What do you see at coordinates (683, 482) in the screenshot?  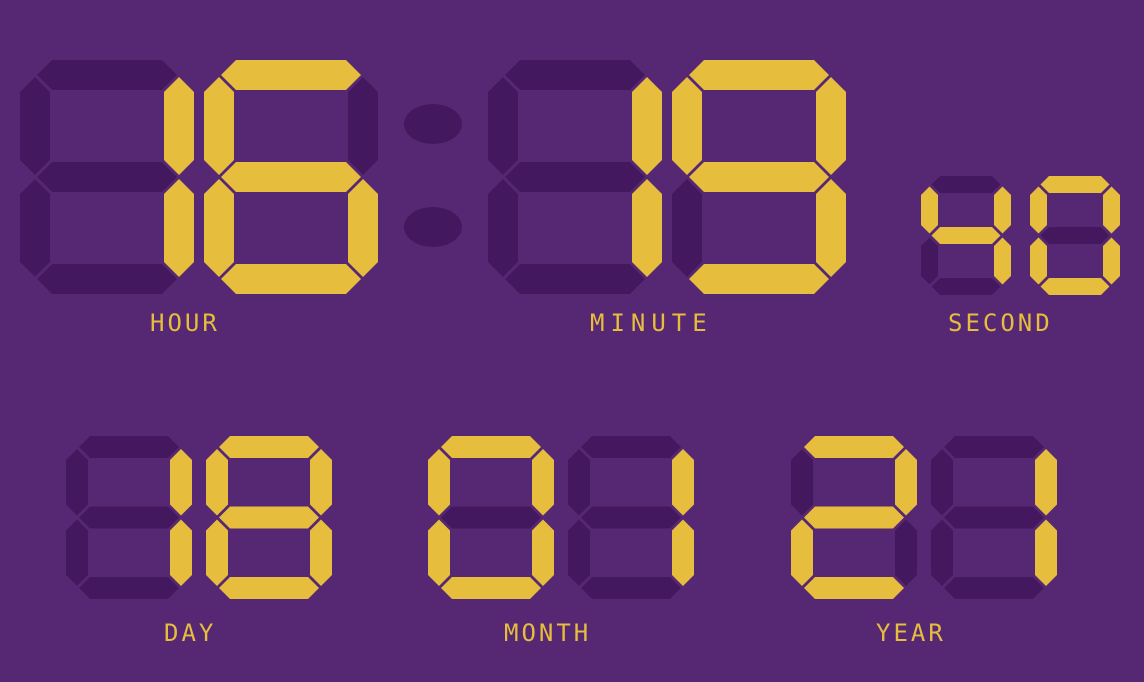 I see `month-digit-ones-segment-b` at bounding box center [683, 482].